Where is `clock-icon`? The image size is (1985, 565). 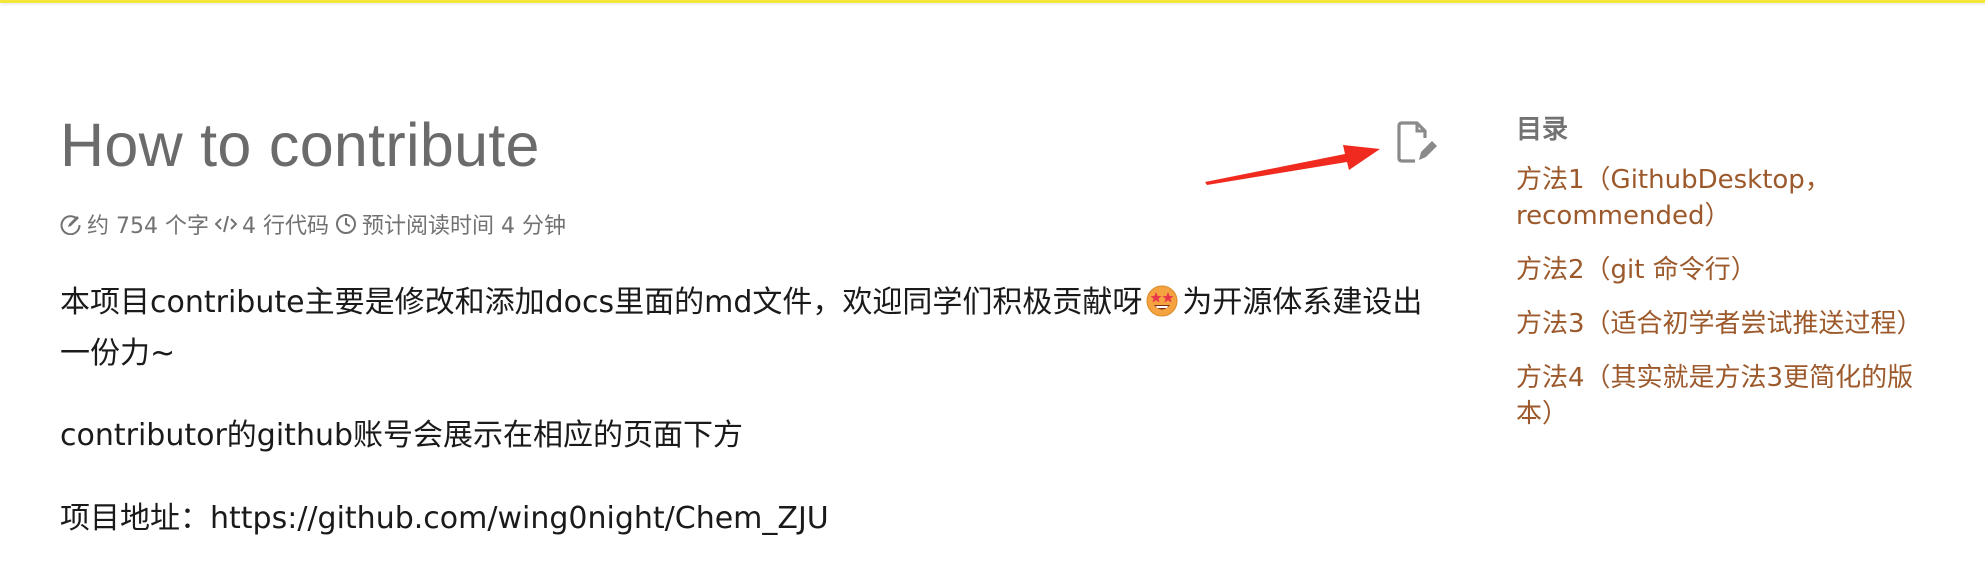 clock-icon is located at coordinates (345, 224).